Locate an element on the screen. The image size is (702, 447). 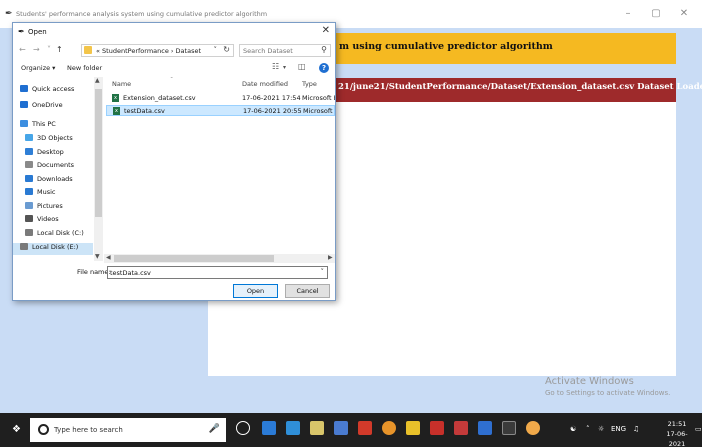
nav-item-local-disk-e: Local Disk (E:) is located at coordinates (53, 249).